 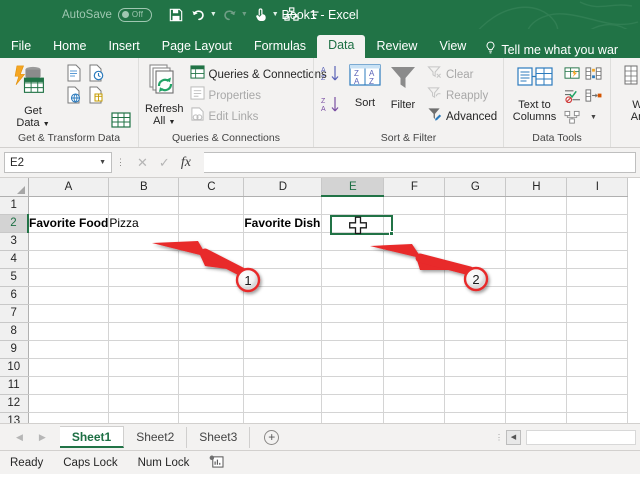 What do you see at coordinates (283, 331) in the screenshot?
I see `cell-d8` at bounding box center [283, 331].